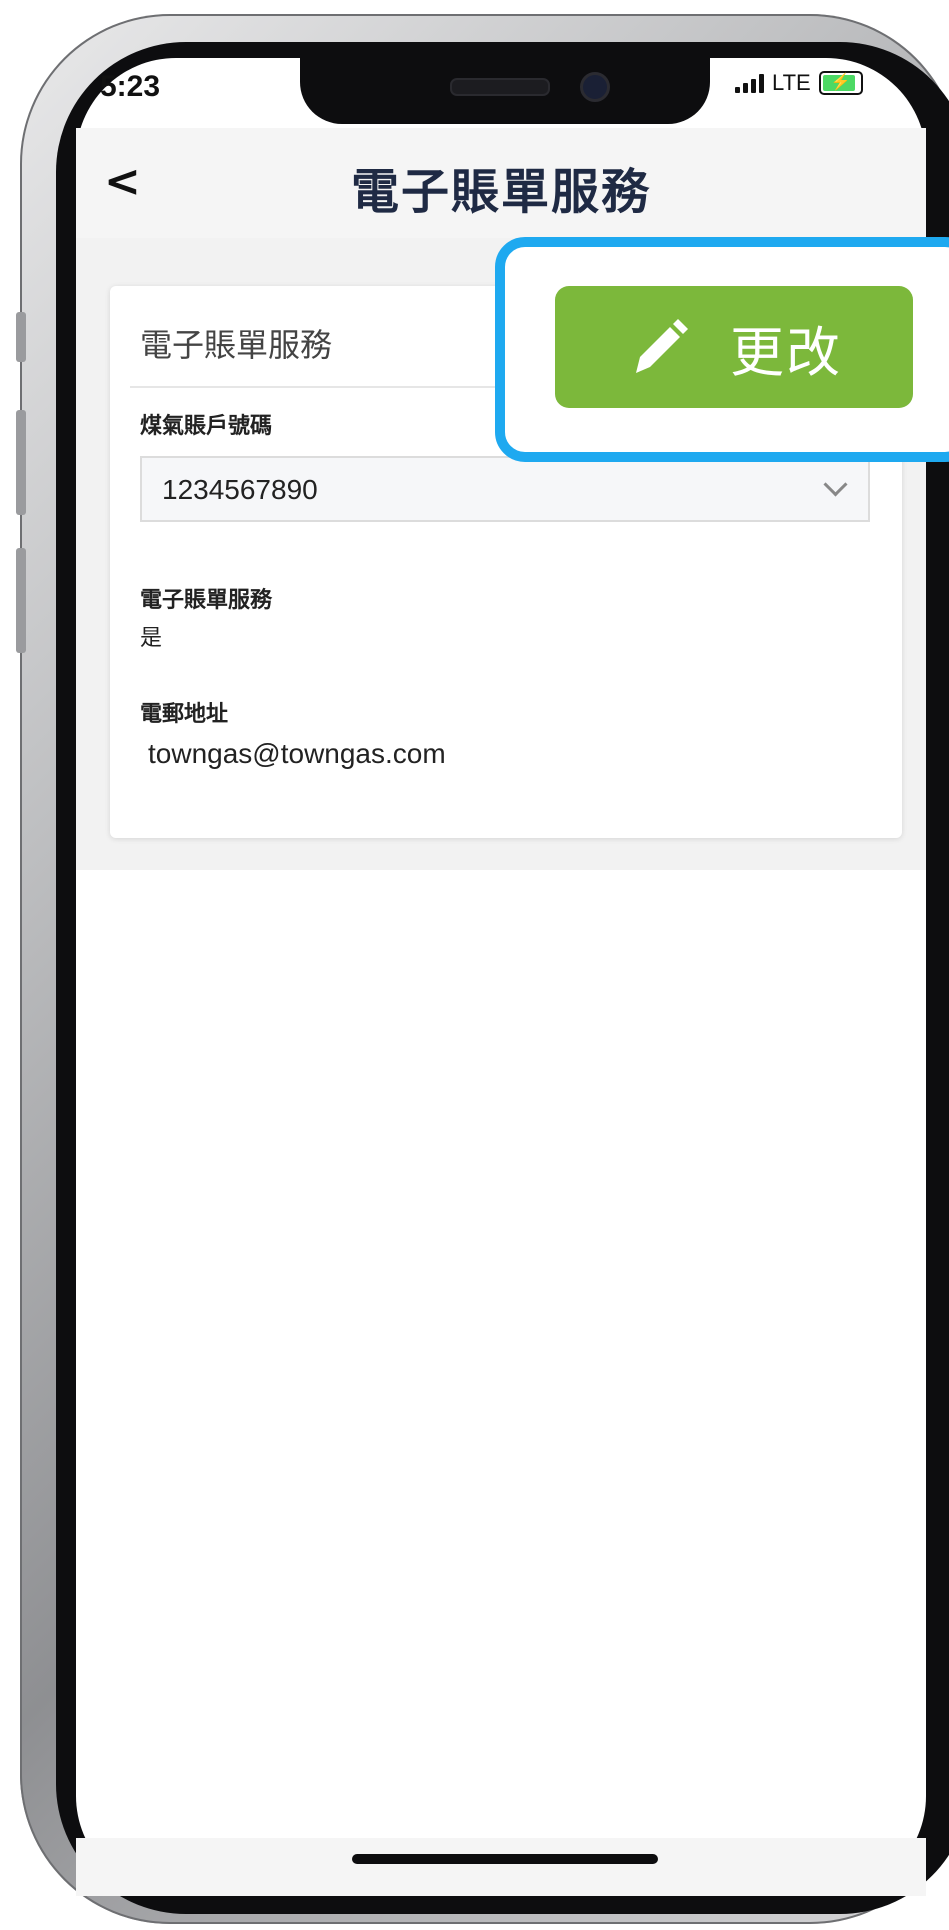 The image size is (949, 1930). I want to click on bottom-bar, so click(501, 1867).